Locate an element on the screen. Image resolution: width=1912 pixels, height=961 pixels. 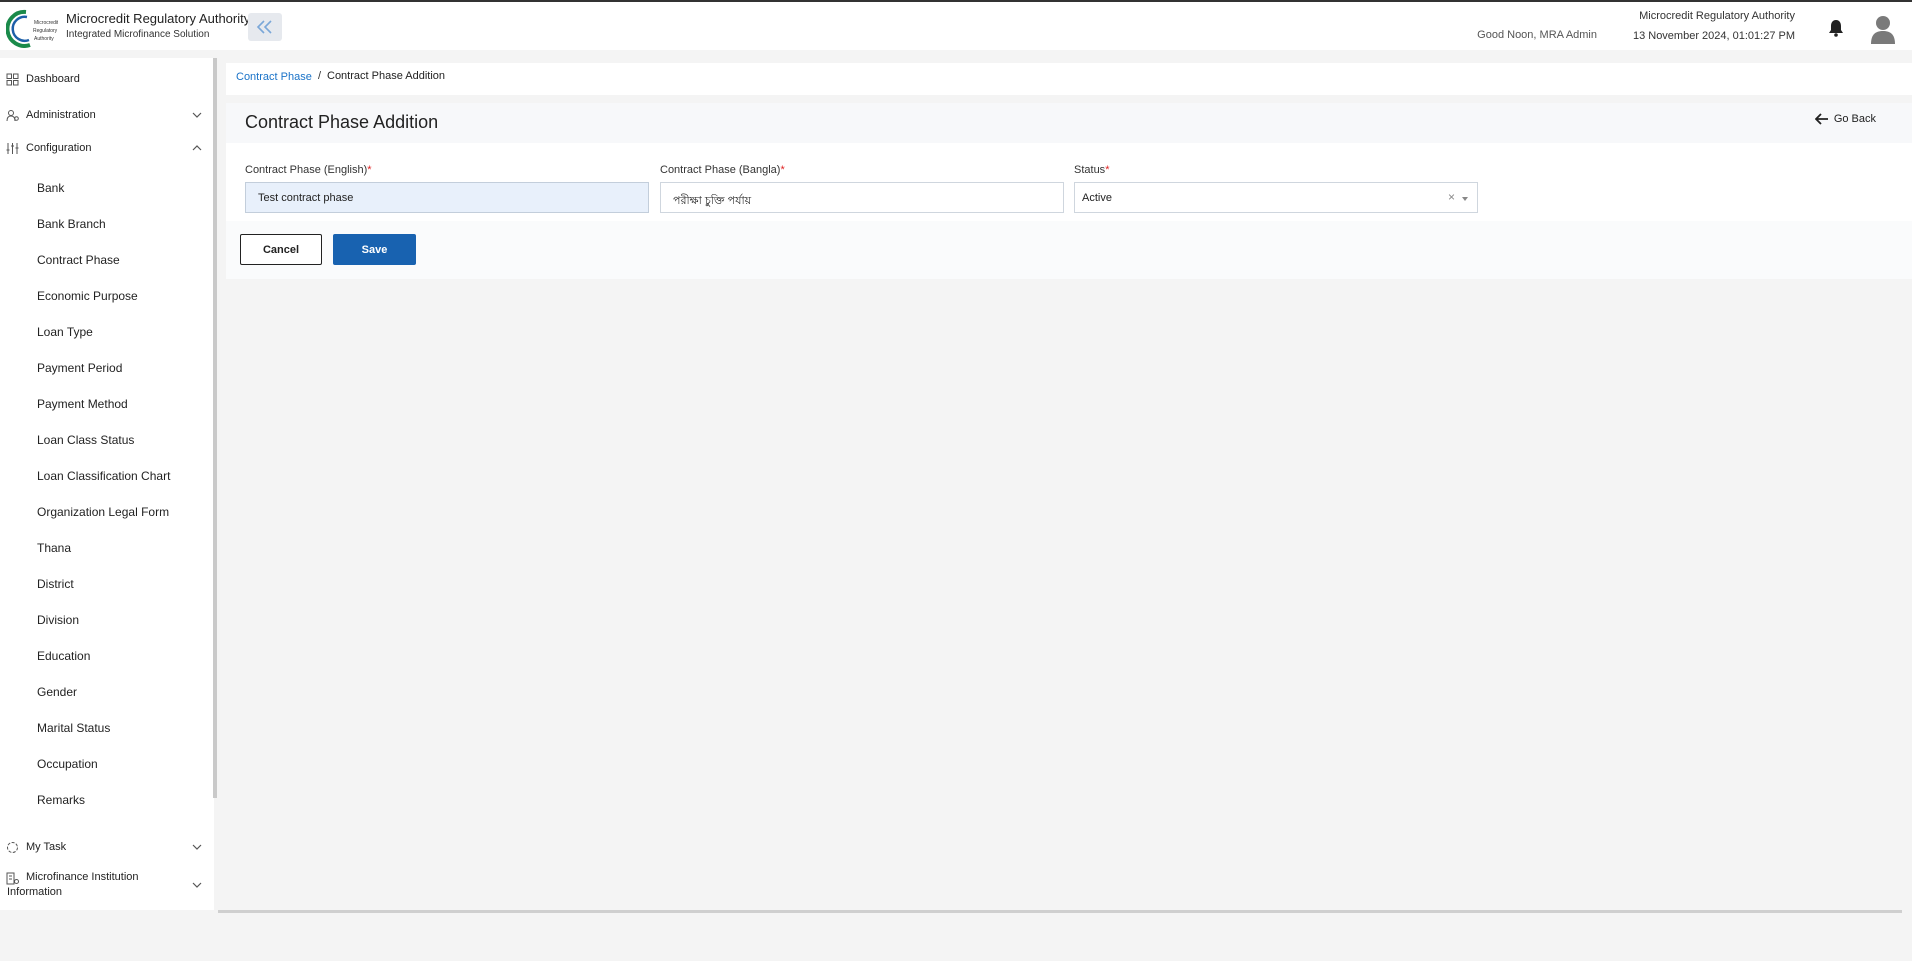
sidebar-scrollbar is located at coordinates (215, 428).